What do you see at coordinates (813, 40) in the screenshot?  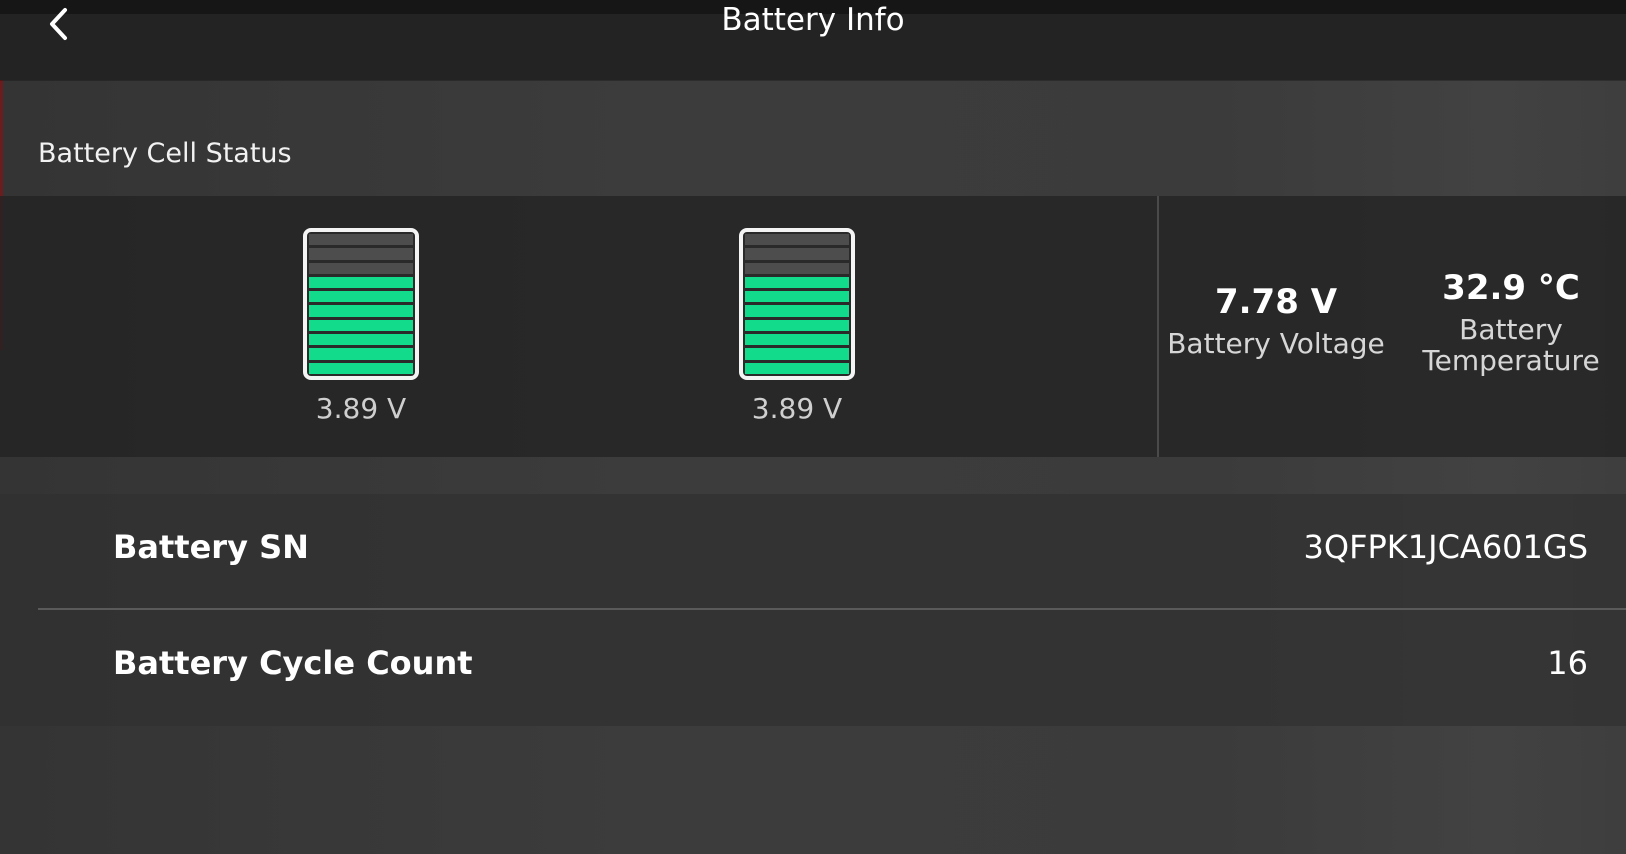 I see `top-bar: Battery Info` at bounding box center [813, 40].